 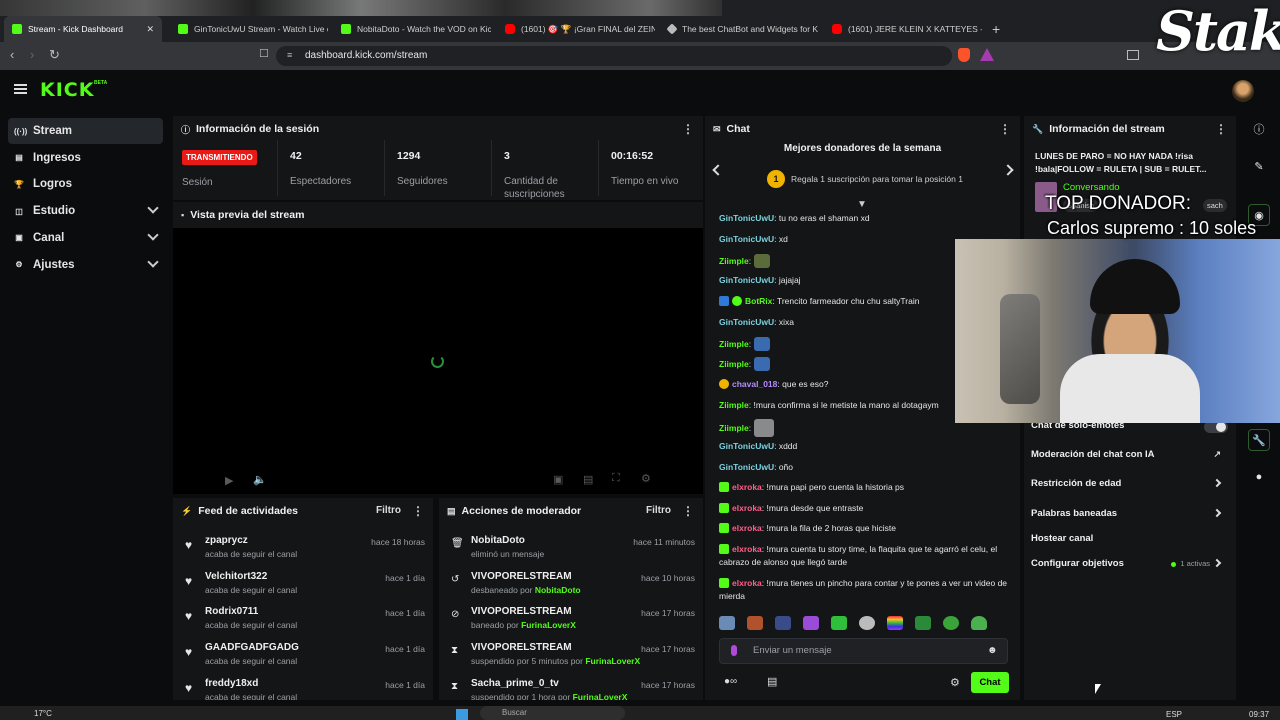 What do you see at coordinates (552, 713) in the screenshot?
I see `taskbar-search: Buscar` at bounding box center [552, 713].